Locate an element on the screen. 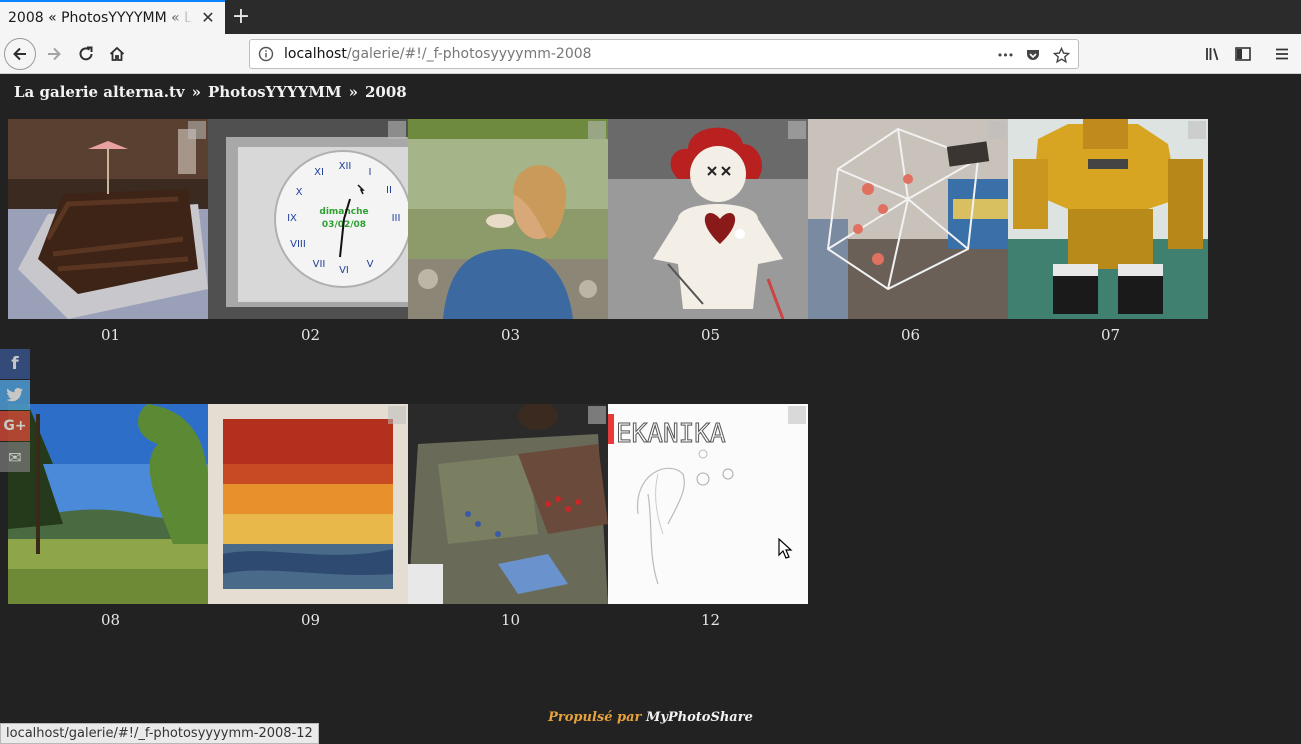 The width and height of the screenshot is (1301, 744). mouse-cursor-icon is located at coordinates (785, 548).